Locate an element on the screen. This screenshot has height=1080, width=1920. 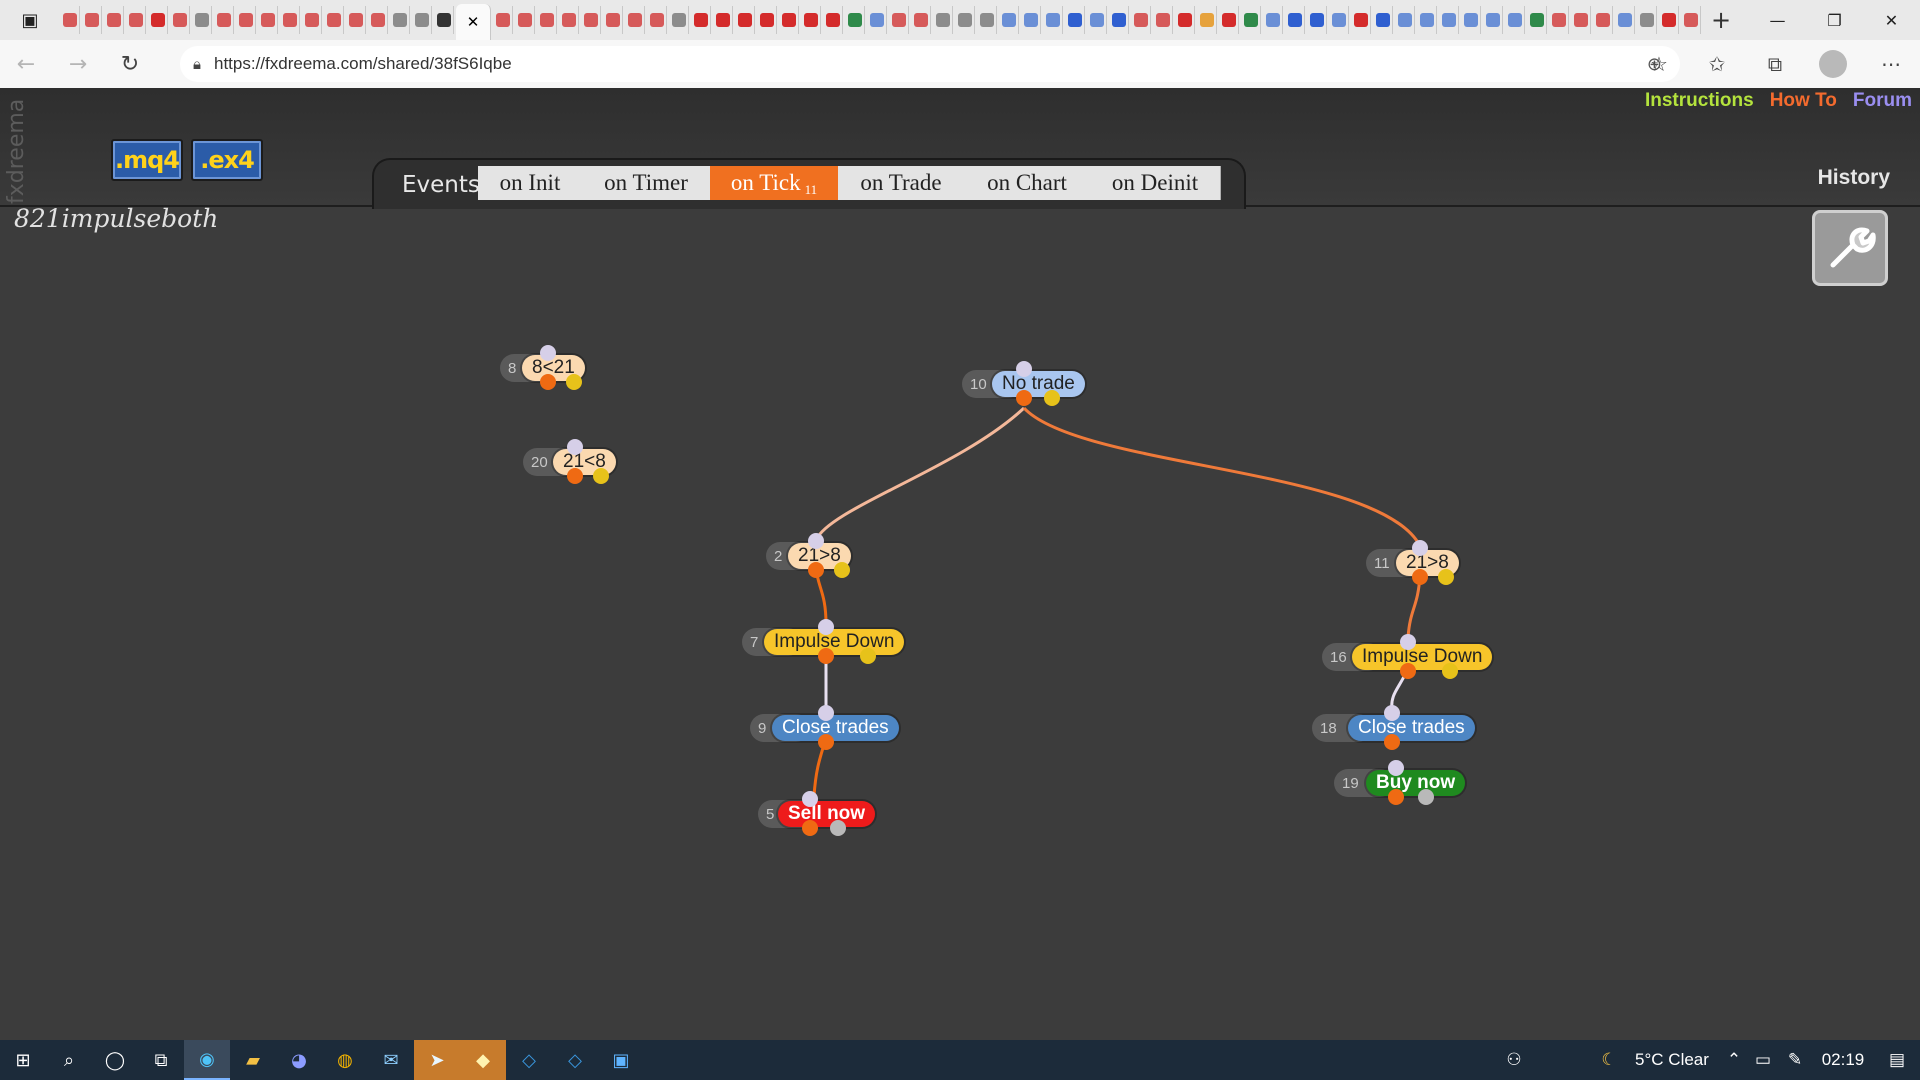
mq4-button: .mq4 is located at coordinates (147, 160).